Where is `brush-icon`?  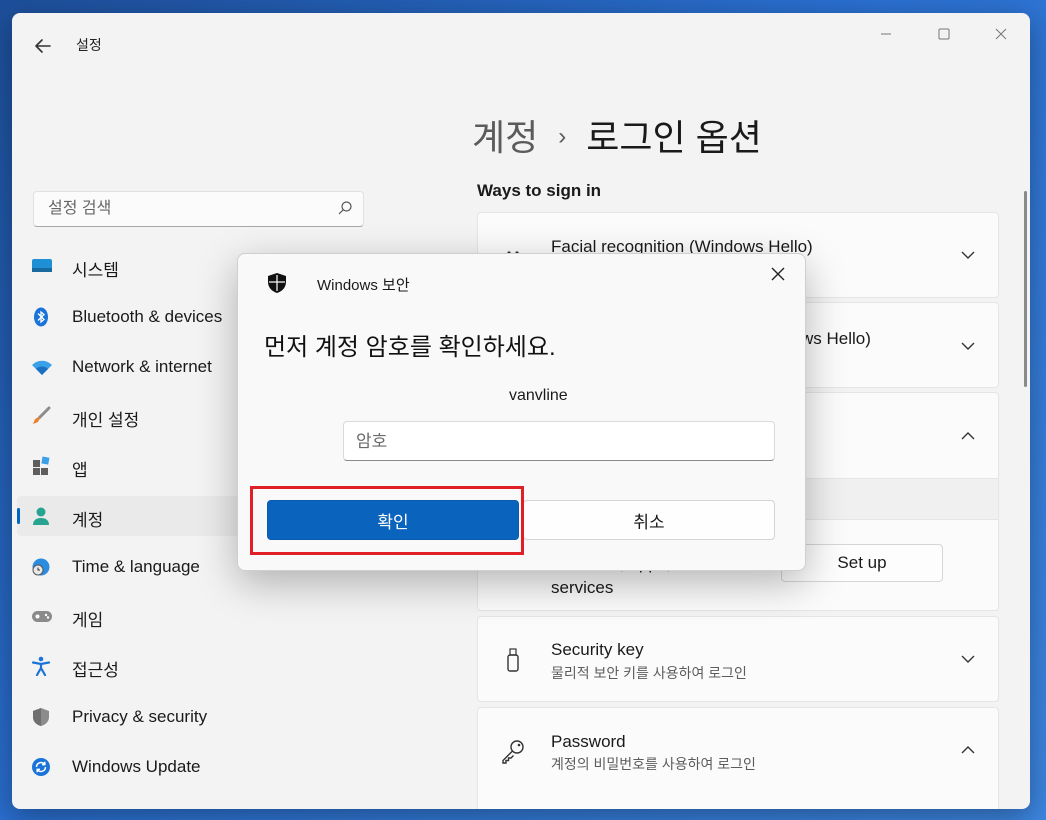 brush-icon is located at coordinates (41, 416).